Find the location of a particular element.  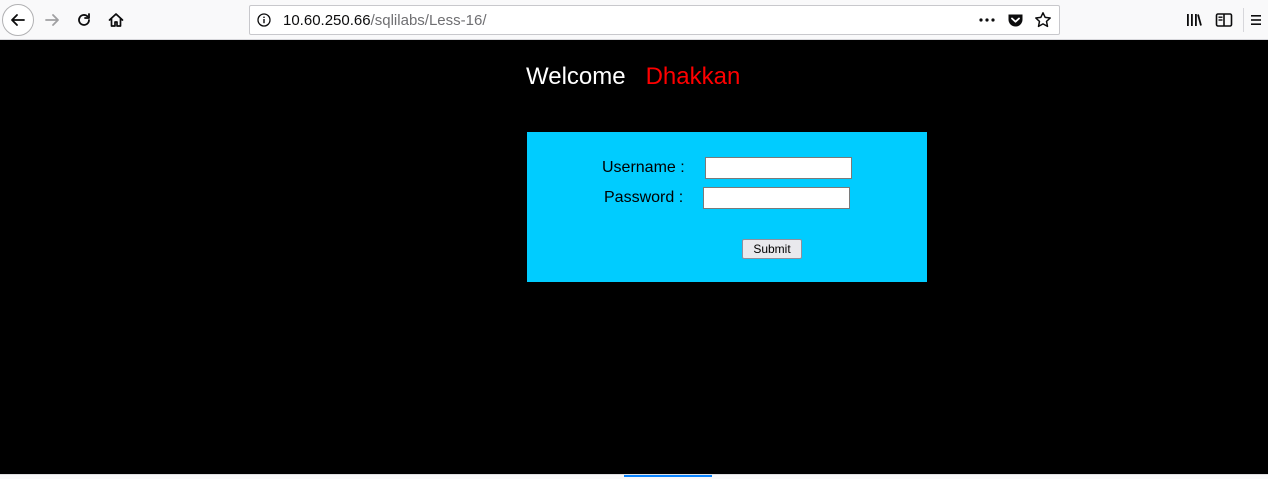

forward-button is located at coordinates (52, 20).